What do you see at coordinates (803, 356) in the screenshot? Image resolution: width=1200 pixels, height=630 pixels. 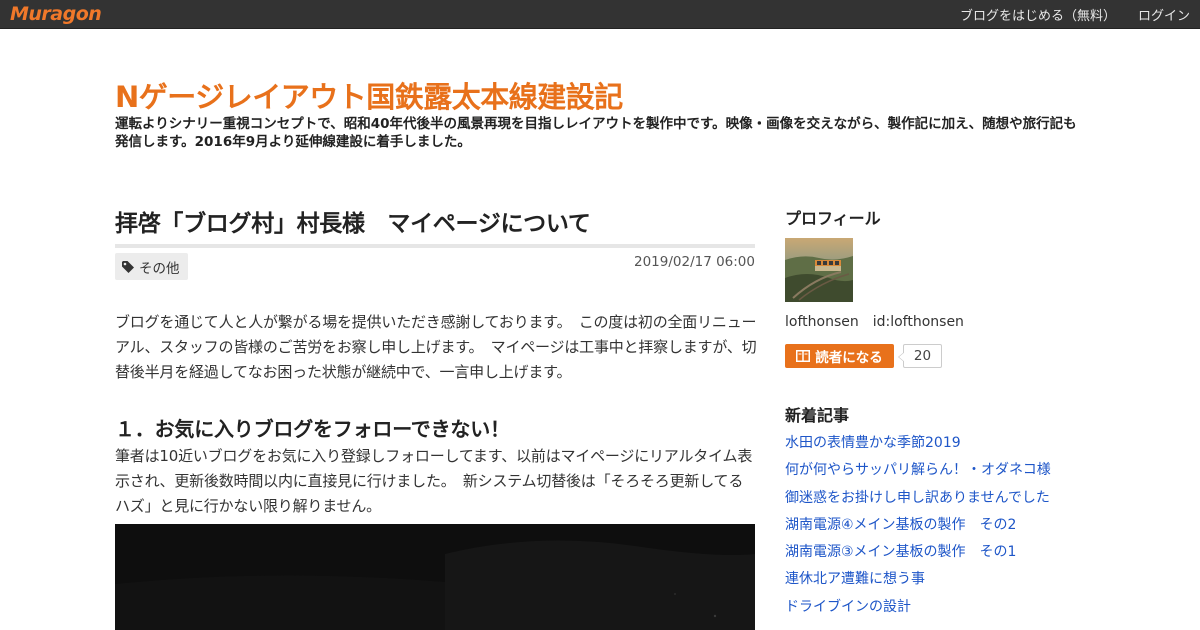 I see `book-icon` at bounding box center [803, 356].